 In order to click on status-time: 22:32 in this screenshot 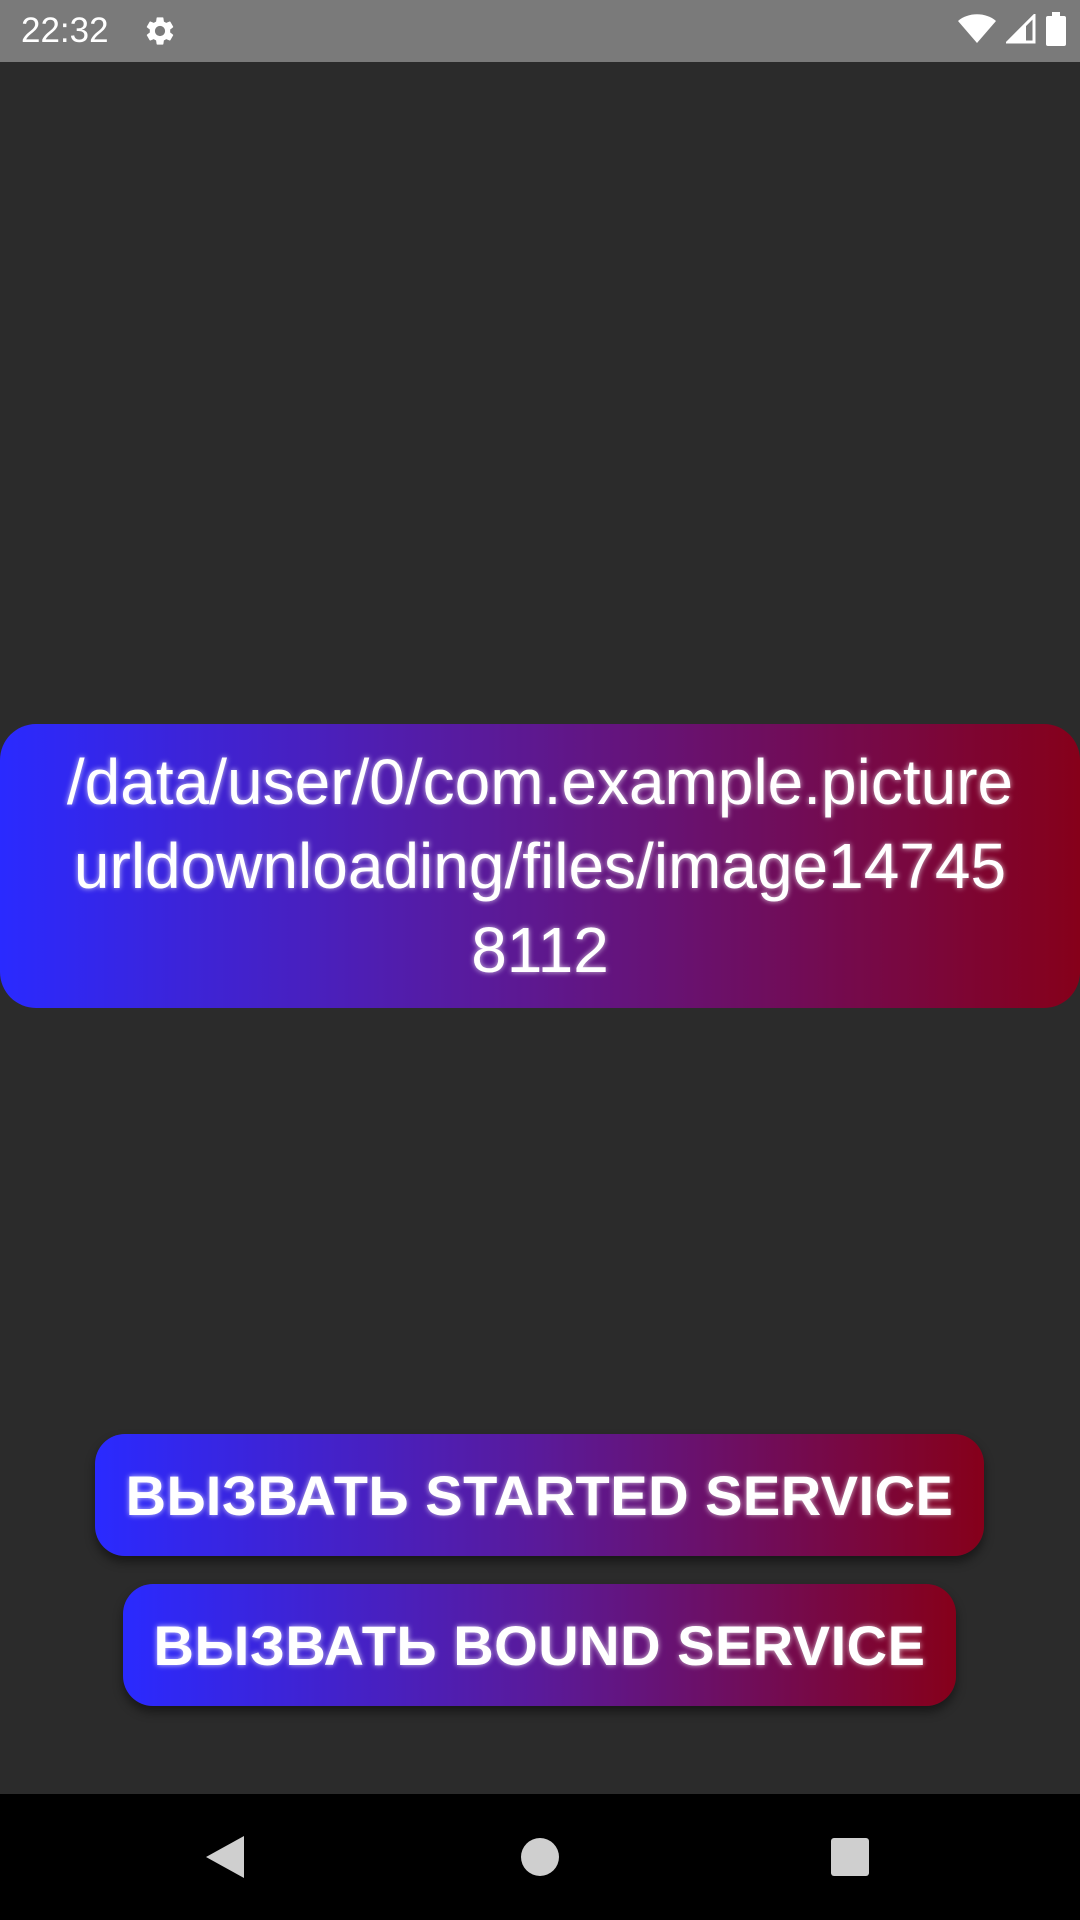, I will do `click(65, 30)`.